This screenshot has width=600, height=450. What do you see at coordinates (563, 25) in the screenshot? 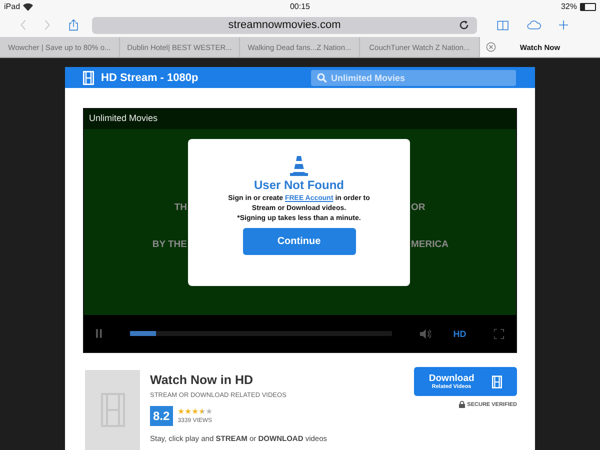
I see `add-icon` at bounding box center [563, 25].